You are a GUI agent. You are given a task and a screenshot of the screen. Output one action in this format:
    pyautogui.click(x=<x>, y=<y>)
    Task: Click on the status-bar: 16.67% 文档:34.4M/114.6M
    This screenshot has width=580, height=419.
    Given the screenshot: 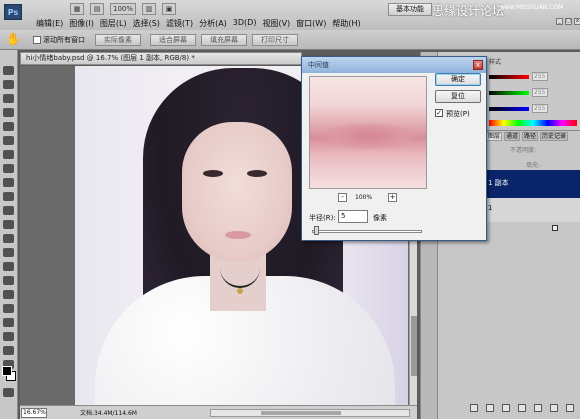 What is the action you would take?
    pyautogui.click(x=218, y=412)
    